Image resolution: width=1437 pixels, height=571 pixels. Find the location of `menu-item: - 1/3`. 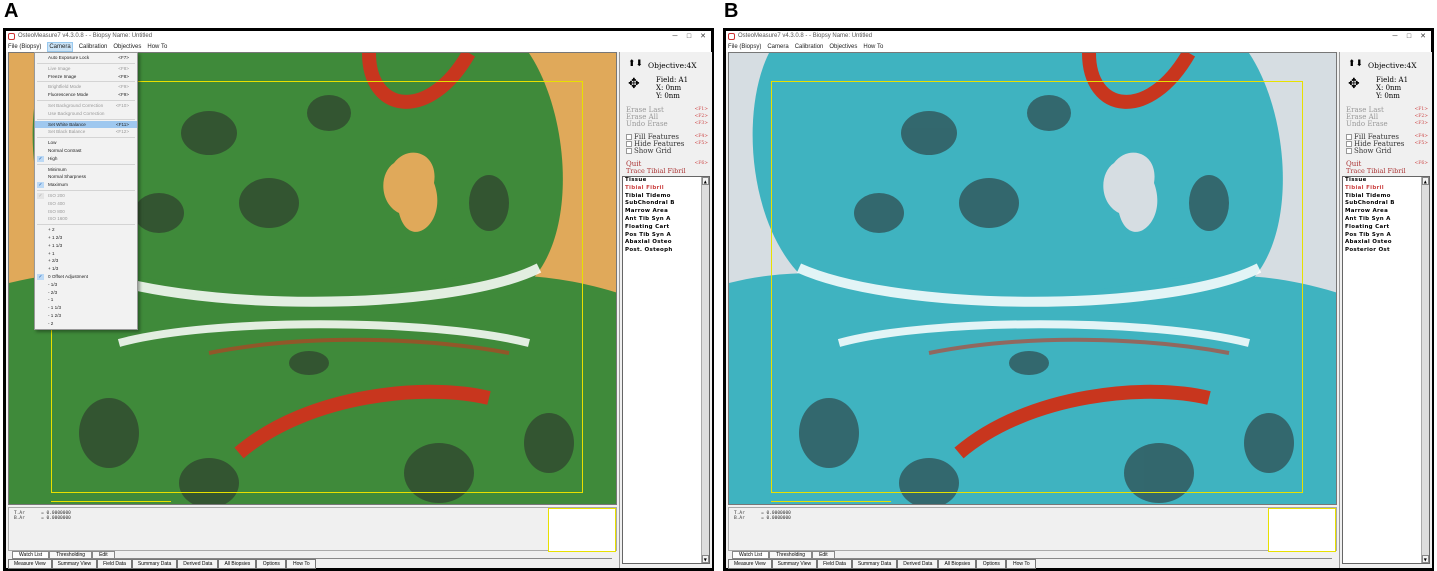

menu-item: - 1/3 is located at coordinates (86, 285).